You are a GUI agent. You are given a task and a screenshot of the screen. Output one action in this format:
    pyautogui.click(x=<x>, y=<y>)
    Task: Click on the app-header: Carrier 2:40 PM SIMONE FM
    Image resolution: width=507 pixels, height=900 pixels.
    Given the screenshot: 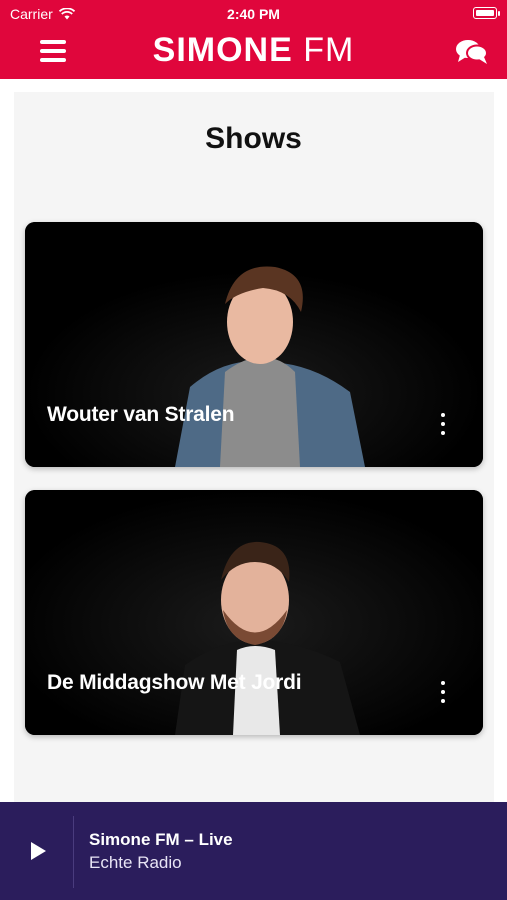 What is the action you would take?
    pyautogui.click(x=253, y=39)
    